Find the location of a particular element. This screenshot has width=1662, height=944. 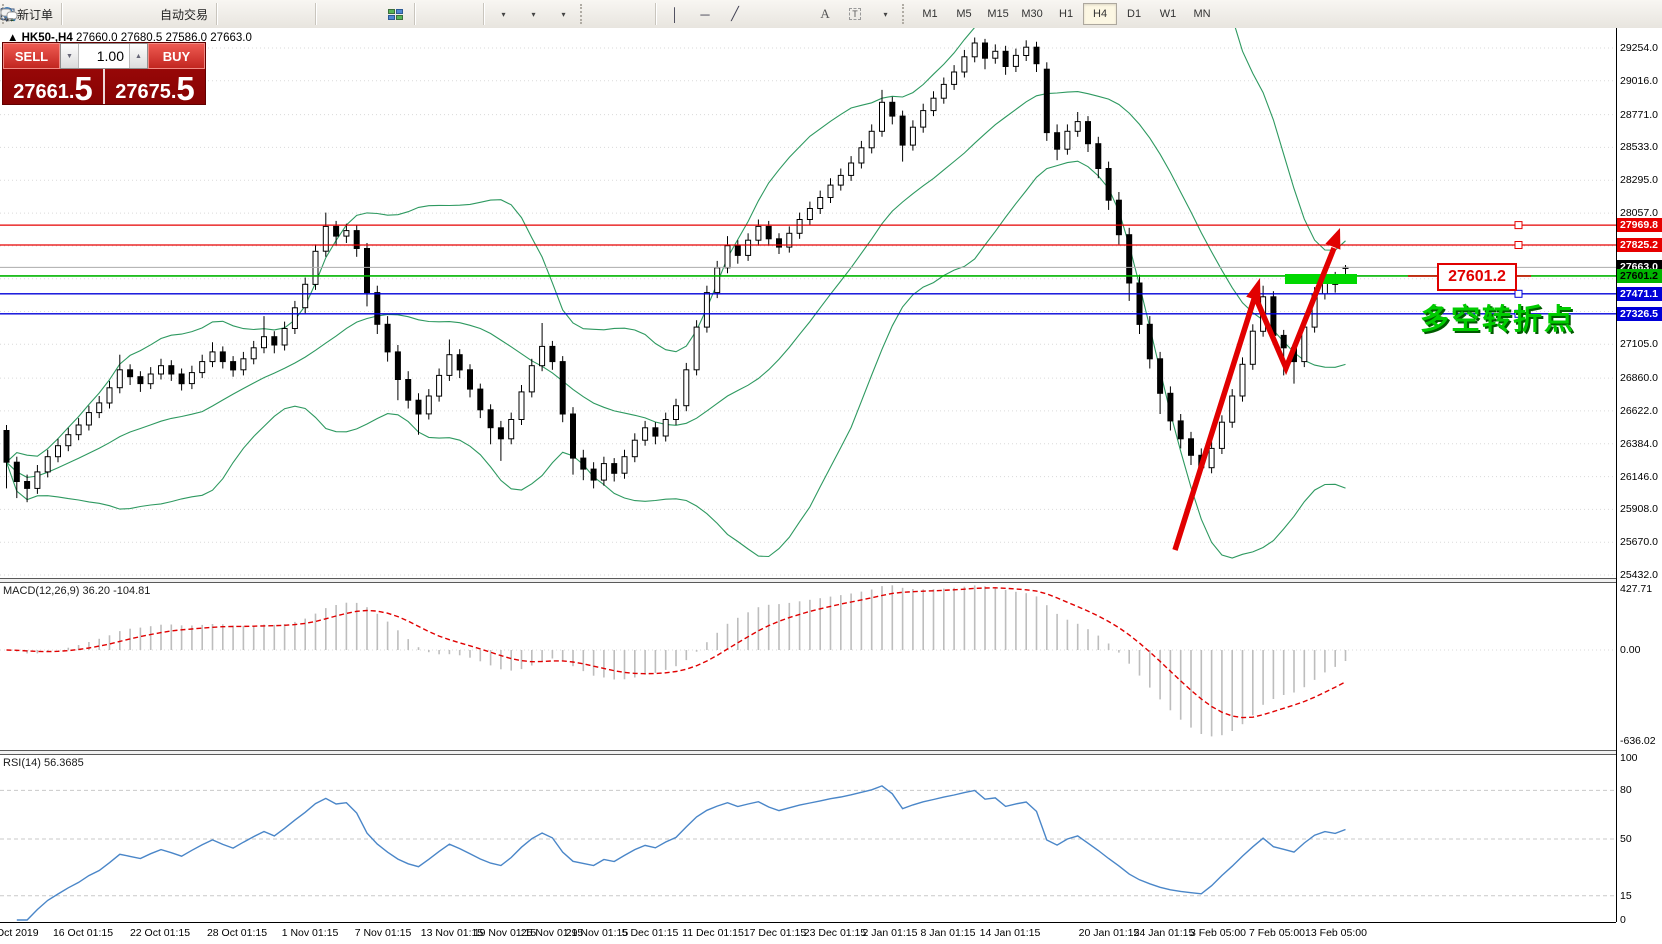

templates-button: ▾ is located at coordinates (289, 14).